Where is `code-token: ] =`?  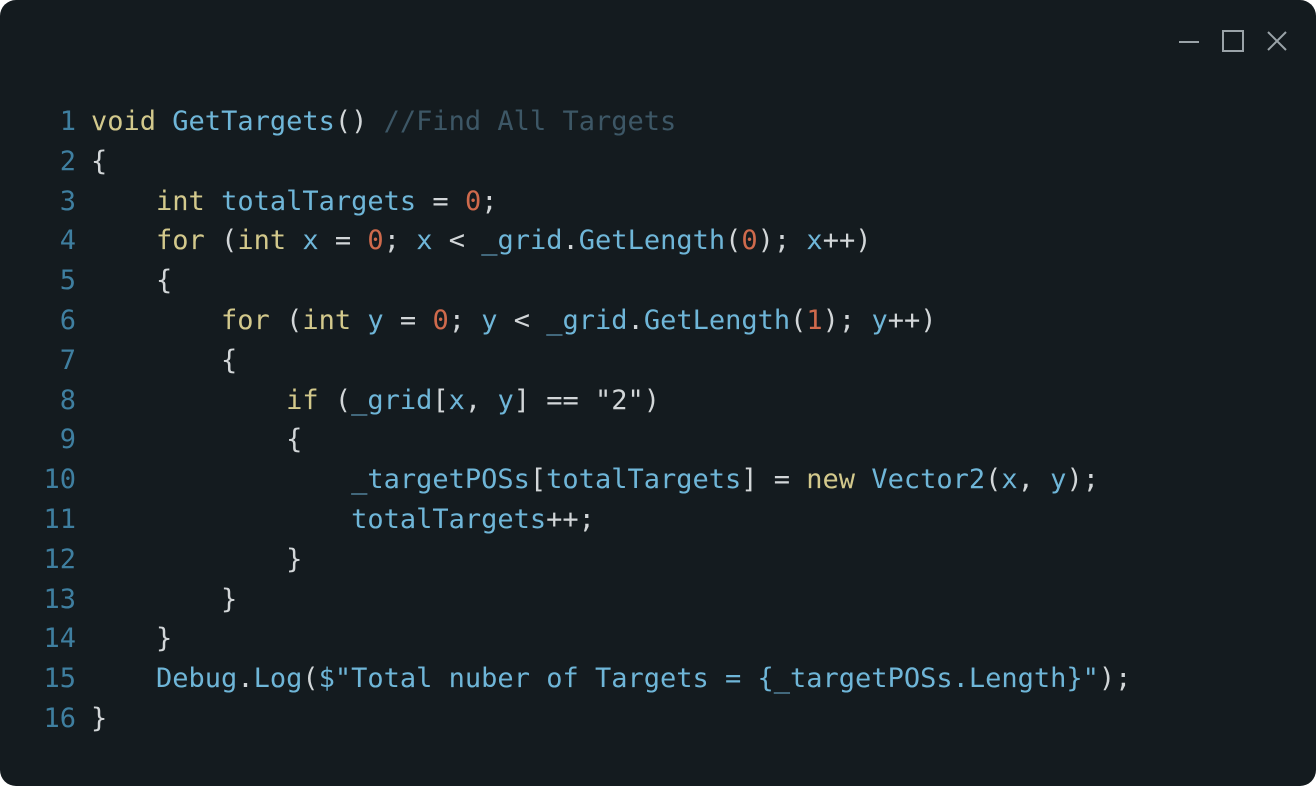
code-token: ] = is located at coordinates (774, 480).